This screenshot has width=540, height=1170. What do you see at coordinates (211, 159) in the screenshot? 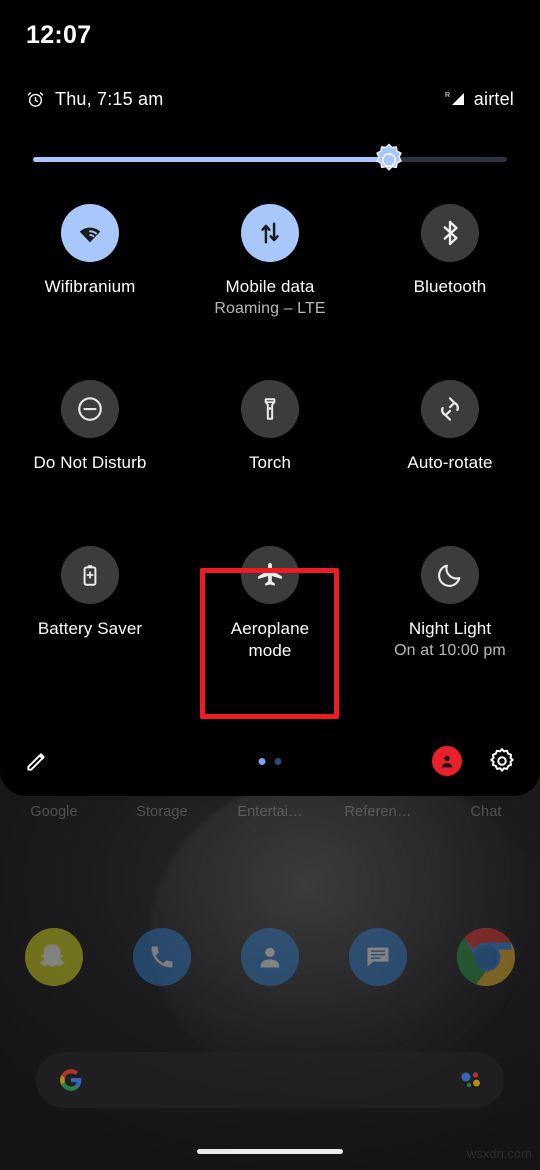
I see `brightness-slider-fill` at bounding box center [211, 159].